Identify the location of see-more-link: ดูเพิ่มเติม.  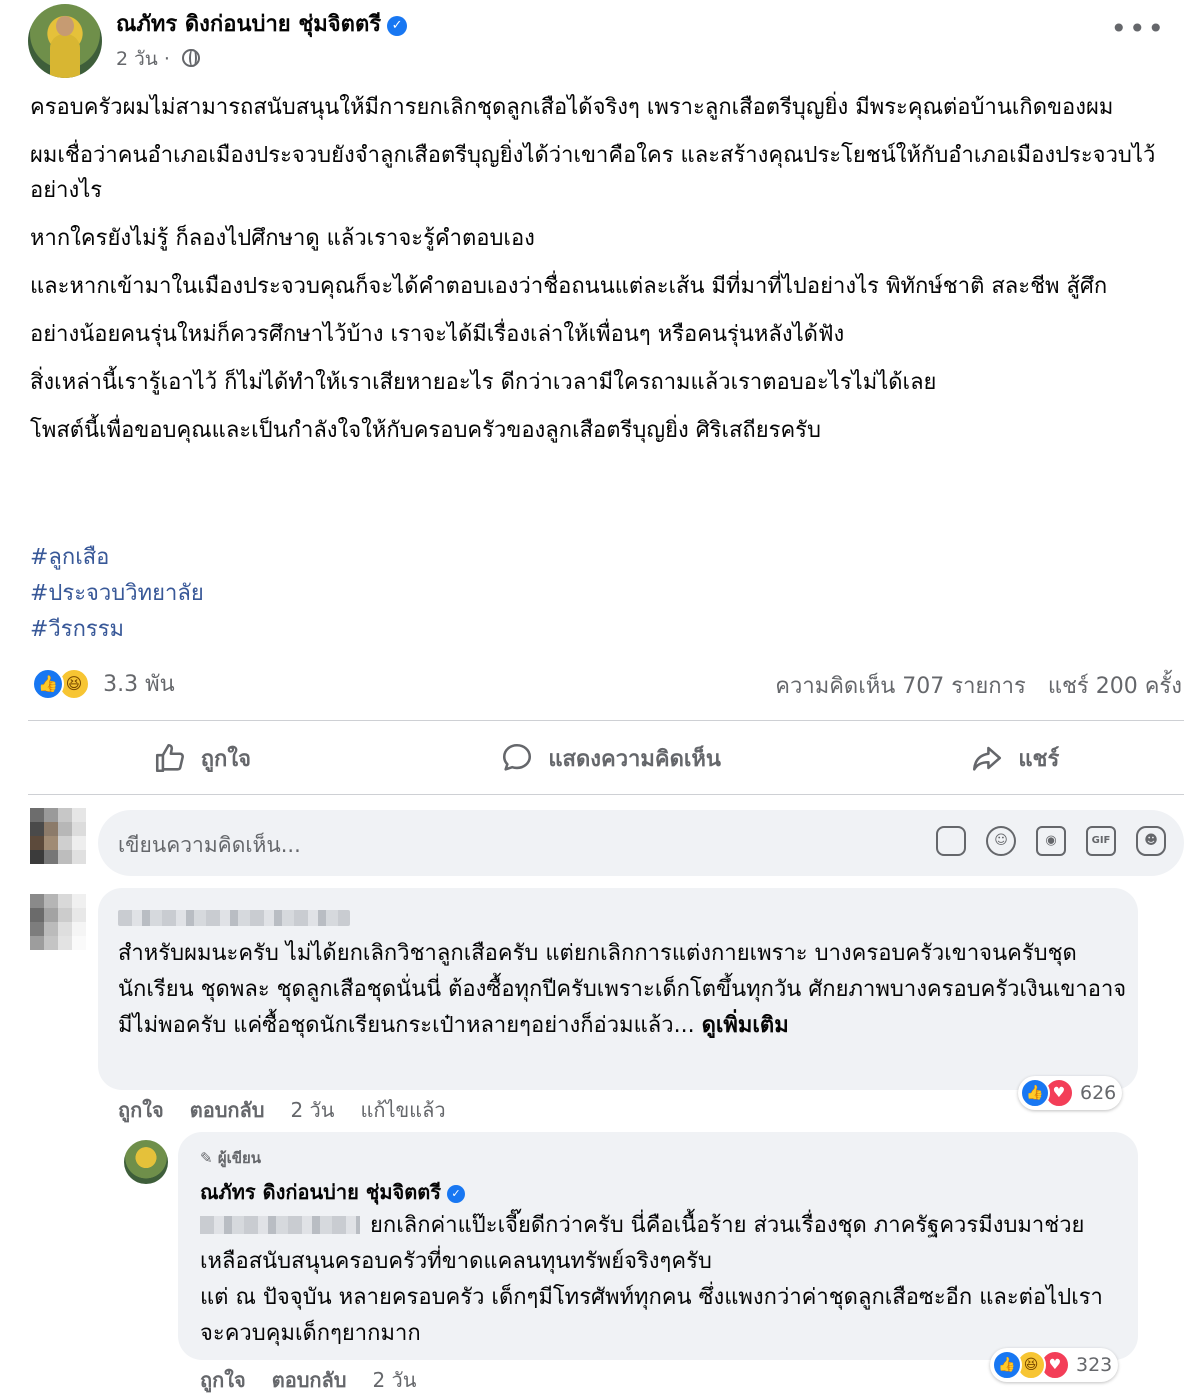
(745, 1025).